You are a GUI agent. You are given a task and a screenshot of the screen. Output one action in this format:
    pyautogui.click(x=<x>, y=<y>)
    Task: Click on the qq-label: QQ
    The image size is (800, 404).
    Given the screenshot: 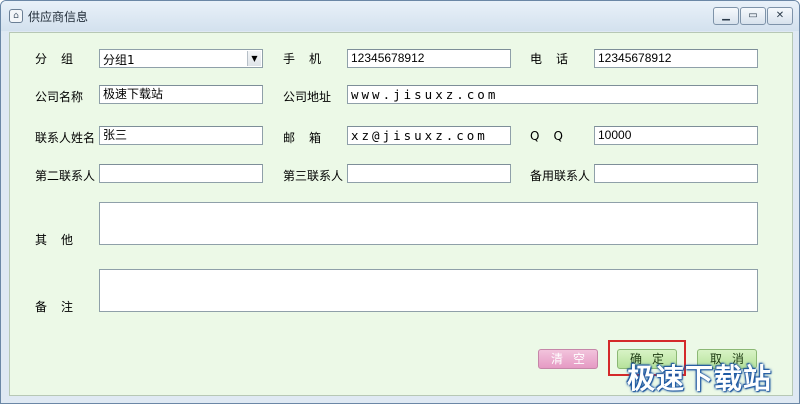 What is the action you would take?
    pyautogui.click(x=553, y=136)
    